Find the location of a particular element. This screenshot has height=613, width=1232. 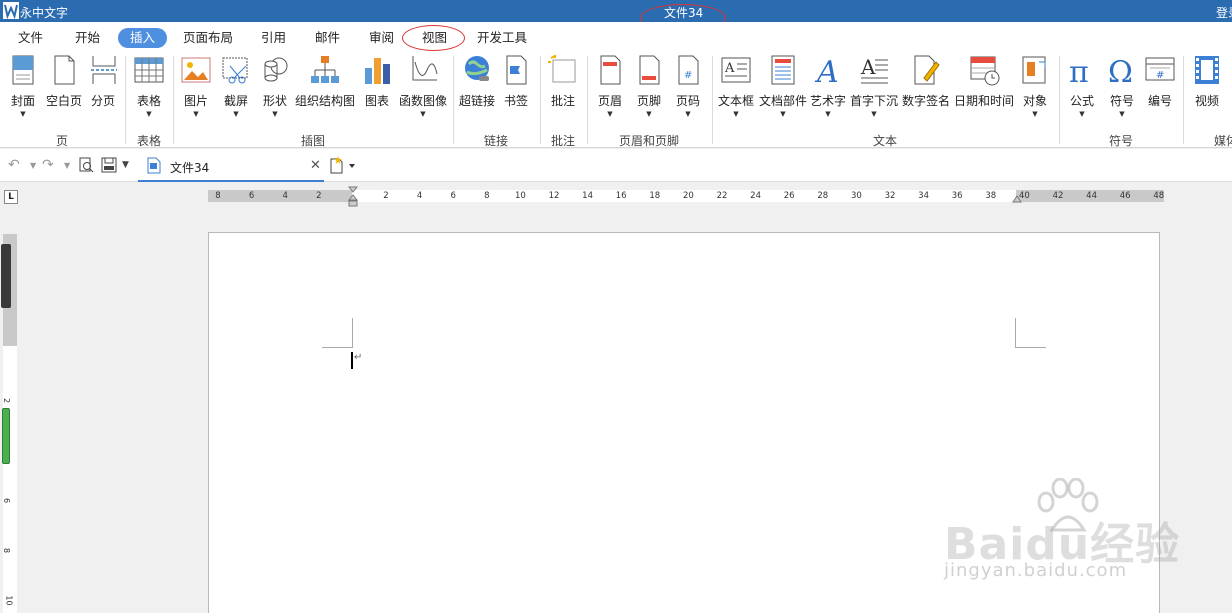

symbol-label: 符号 is located at coordinates (1121, 101).